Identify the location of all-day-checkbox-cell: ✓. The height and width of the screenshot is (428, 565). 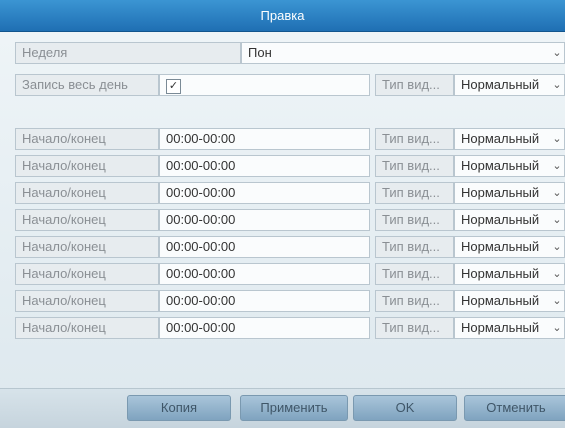
(264, 85).